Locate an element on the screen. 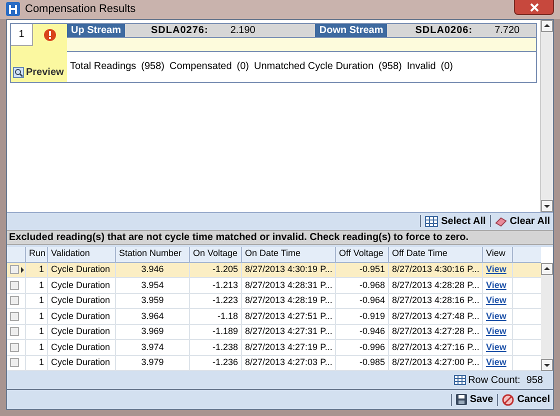 The width and height of the screenshot is (560, 416). eraser-icon is located at coordinates (500, 221).